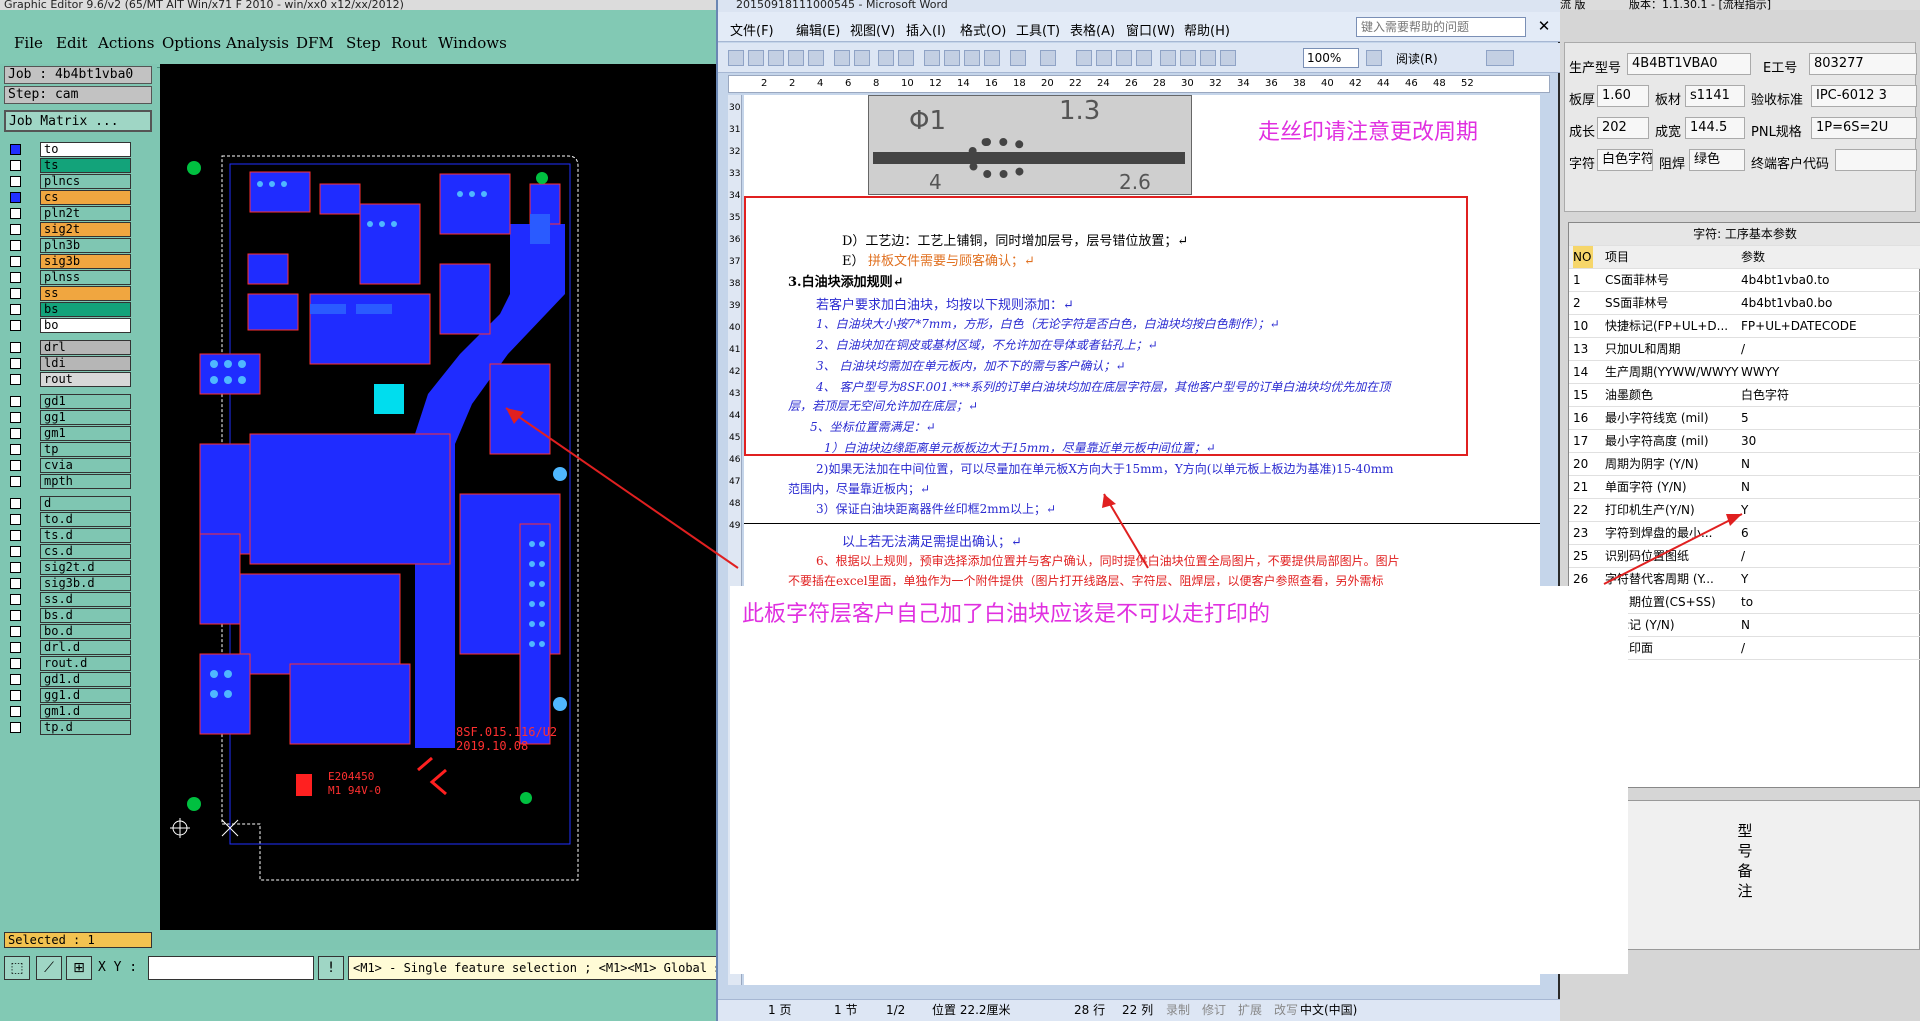 This screenshot has height=1021, width=1920. Describe the element at coordinates (79, 968) in the screenshot. I see `grid-tool-icon: ⊞` at that location.